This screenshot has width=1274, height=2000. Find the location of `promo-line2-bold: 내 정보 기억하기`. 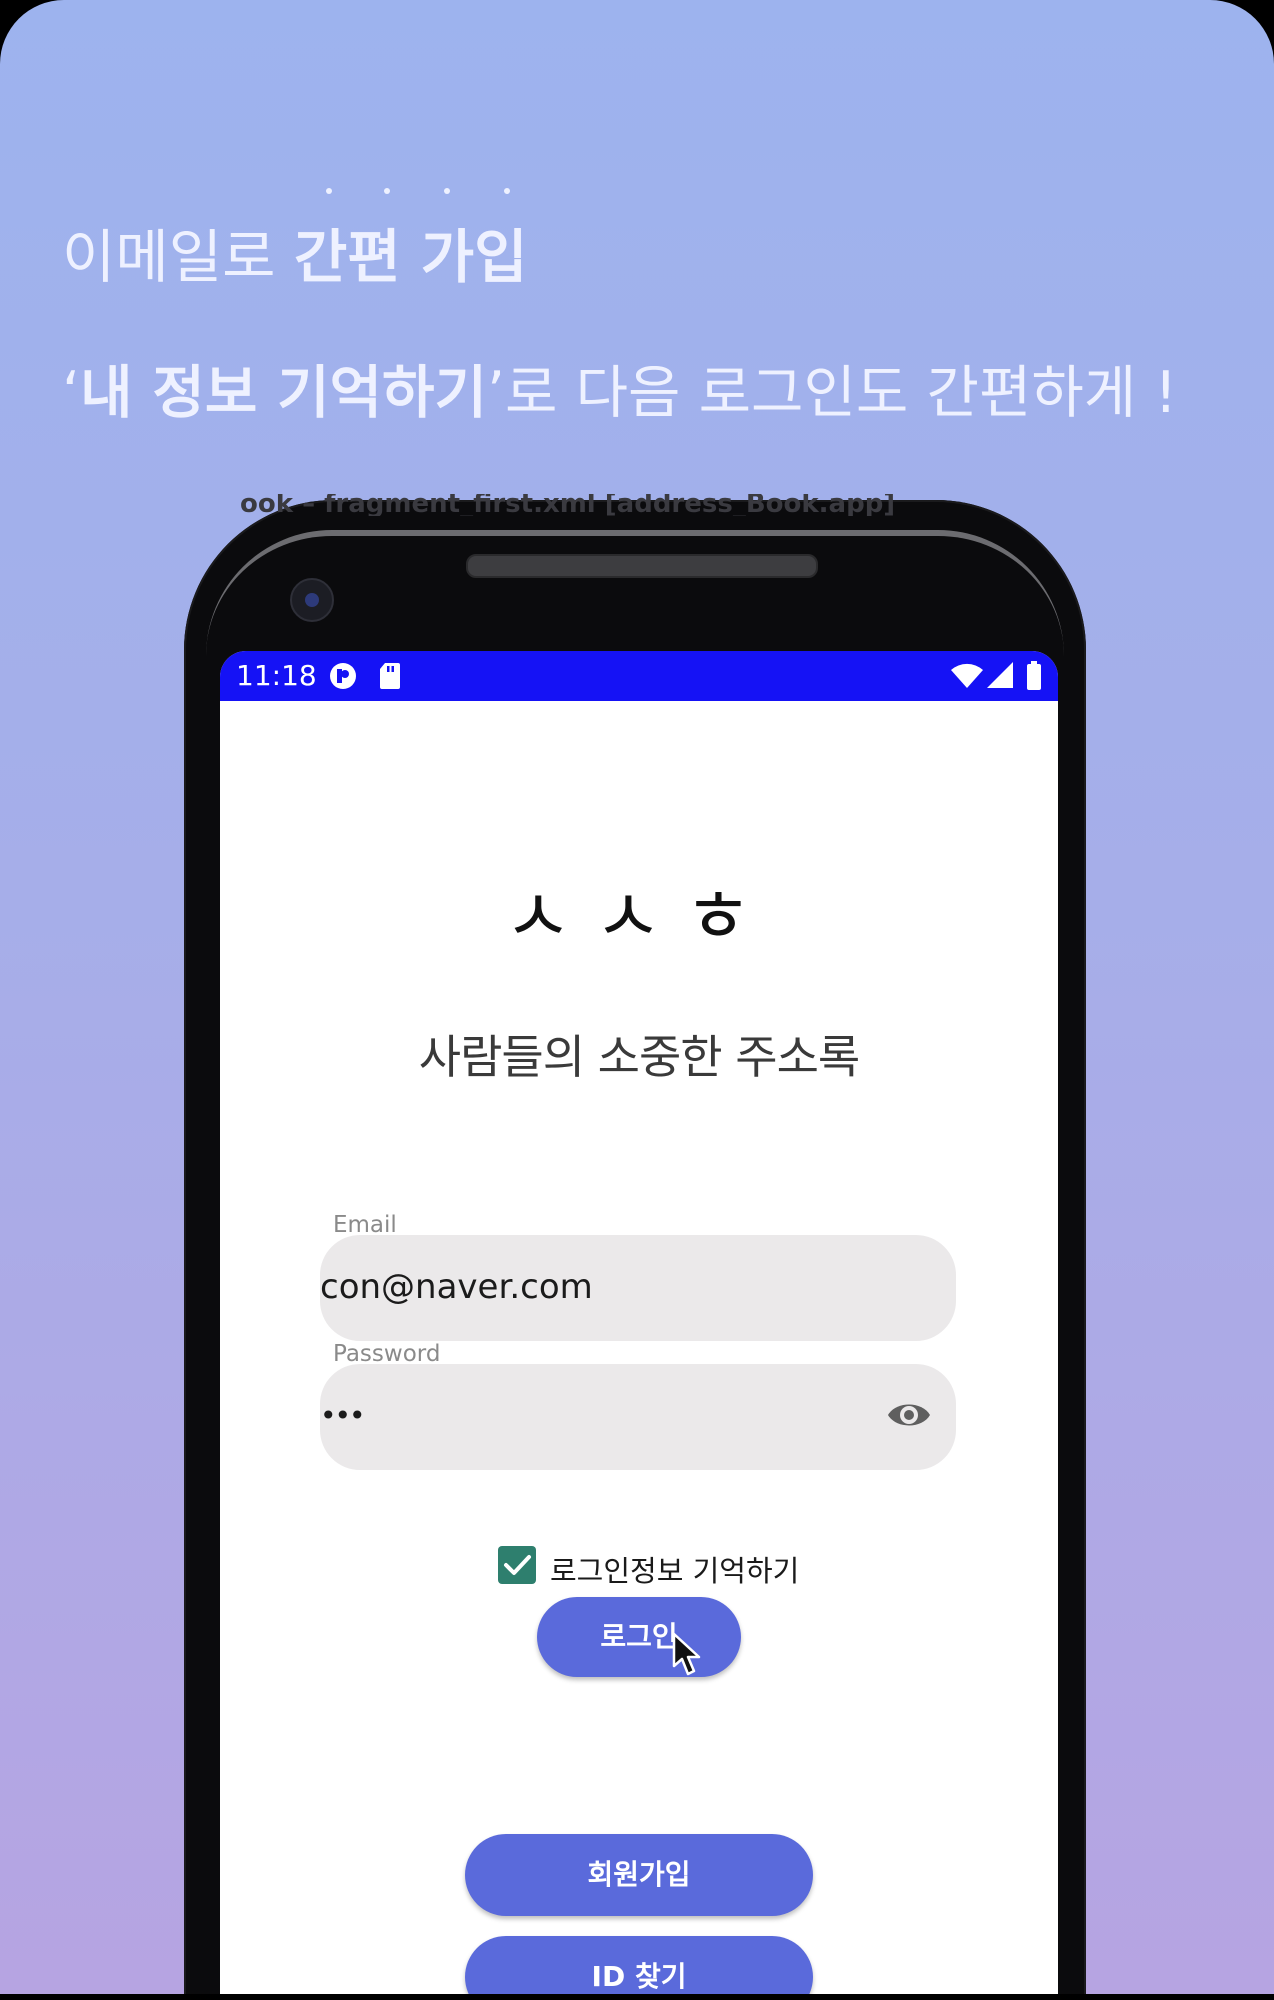

promo-line2-bold: 내 정보 기억하기 is located at coordinates (283, 393).